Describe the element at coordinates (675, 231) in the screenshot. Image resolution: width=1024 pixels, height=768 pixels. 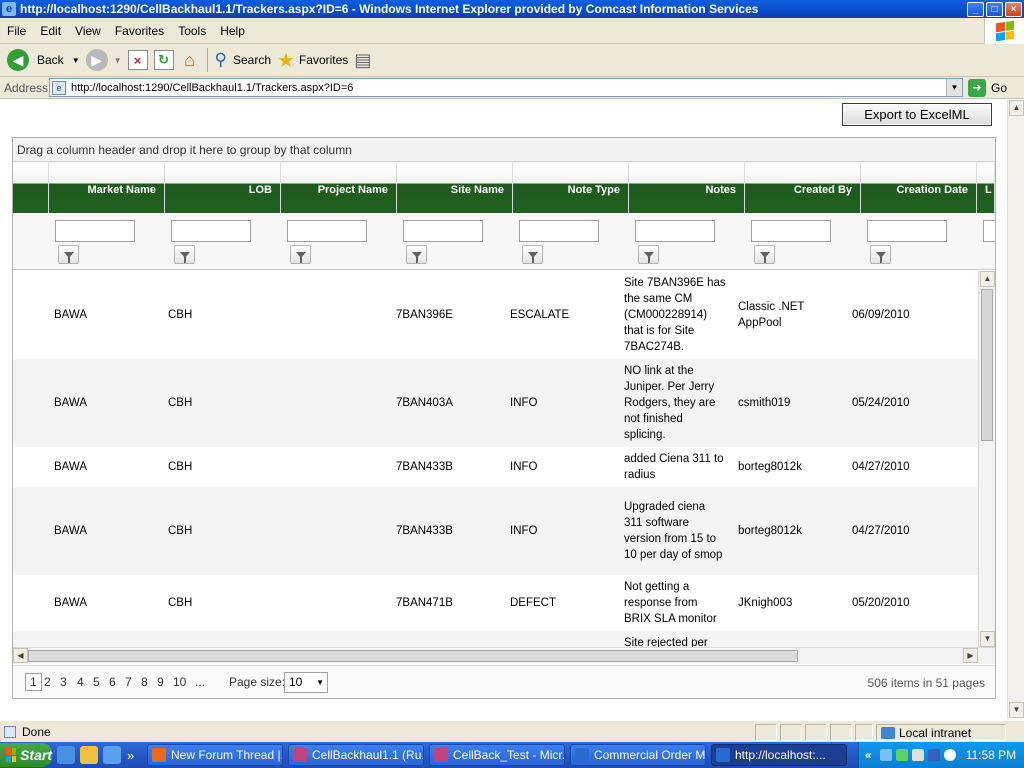
I see `filter-notes-input` at that location.